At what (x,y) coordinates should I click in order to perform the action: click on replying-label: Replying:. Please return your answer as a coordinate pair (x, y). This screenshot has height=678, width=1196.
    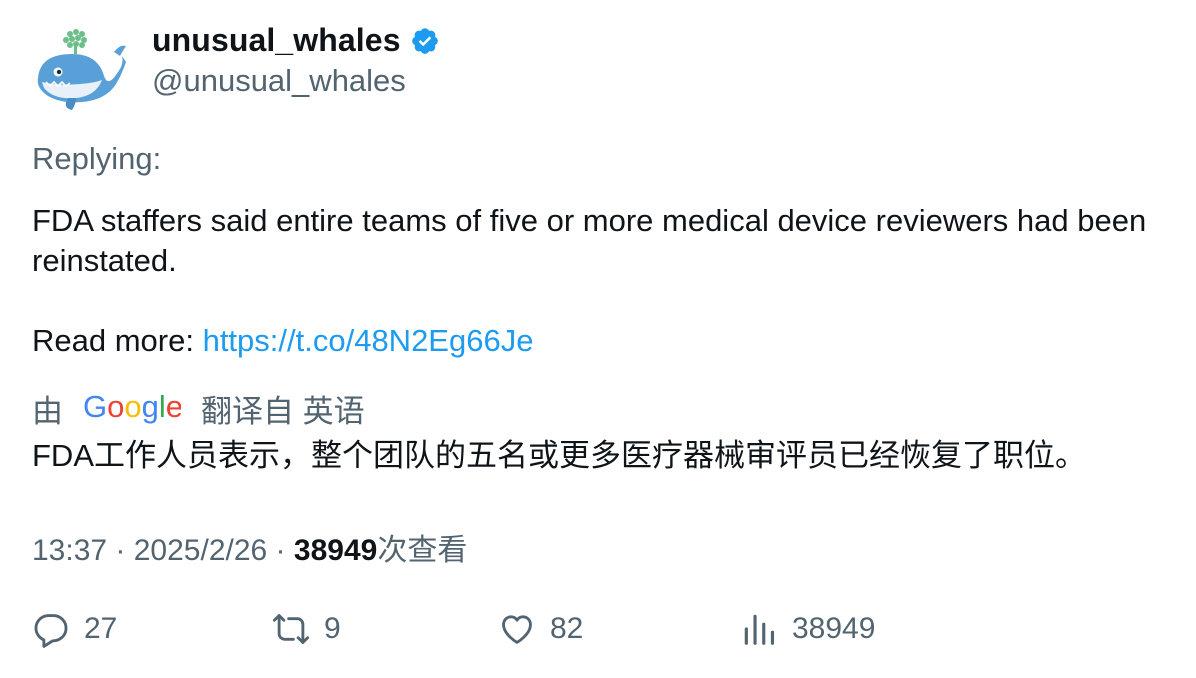
    Looking at the image, I should click on (97, 158).